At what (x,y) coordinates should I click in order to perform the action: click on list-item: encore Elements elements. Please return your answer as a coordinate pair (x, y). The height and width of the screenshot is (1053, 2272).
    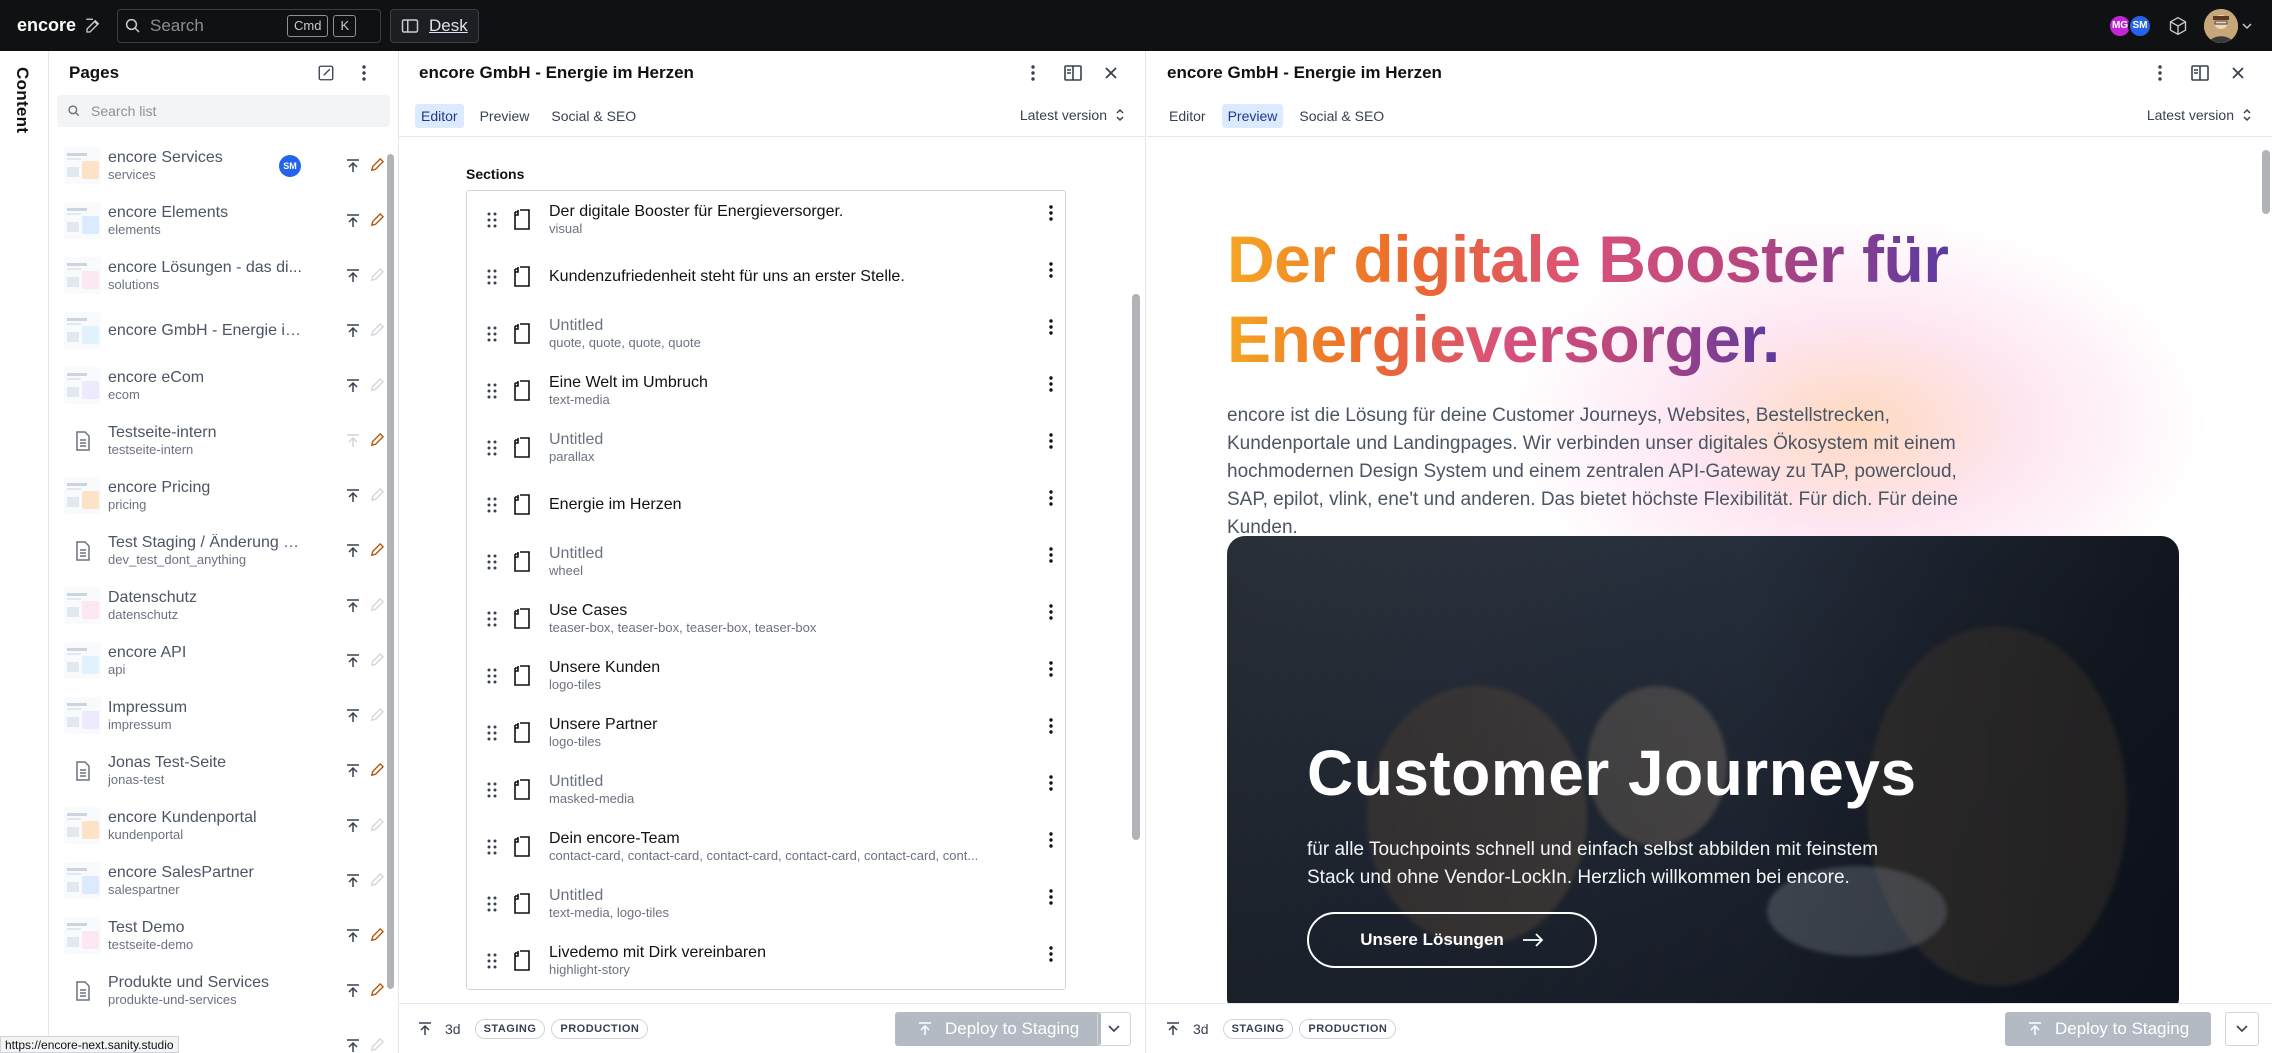
    Looking at the image, I should click on (223, 220).